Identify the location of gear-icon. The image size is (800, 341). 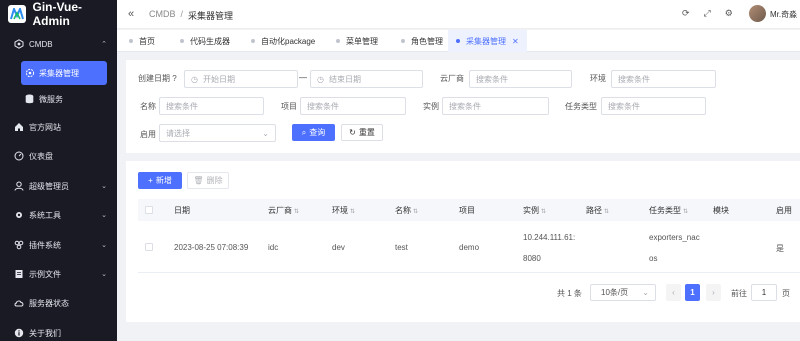
(30, 73).